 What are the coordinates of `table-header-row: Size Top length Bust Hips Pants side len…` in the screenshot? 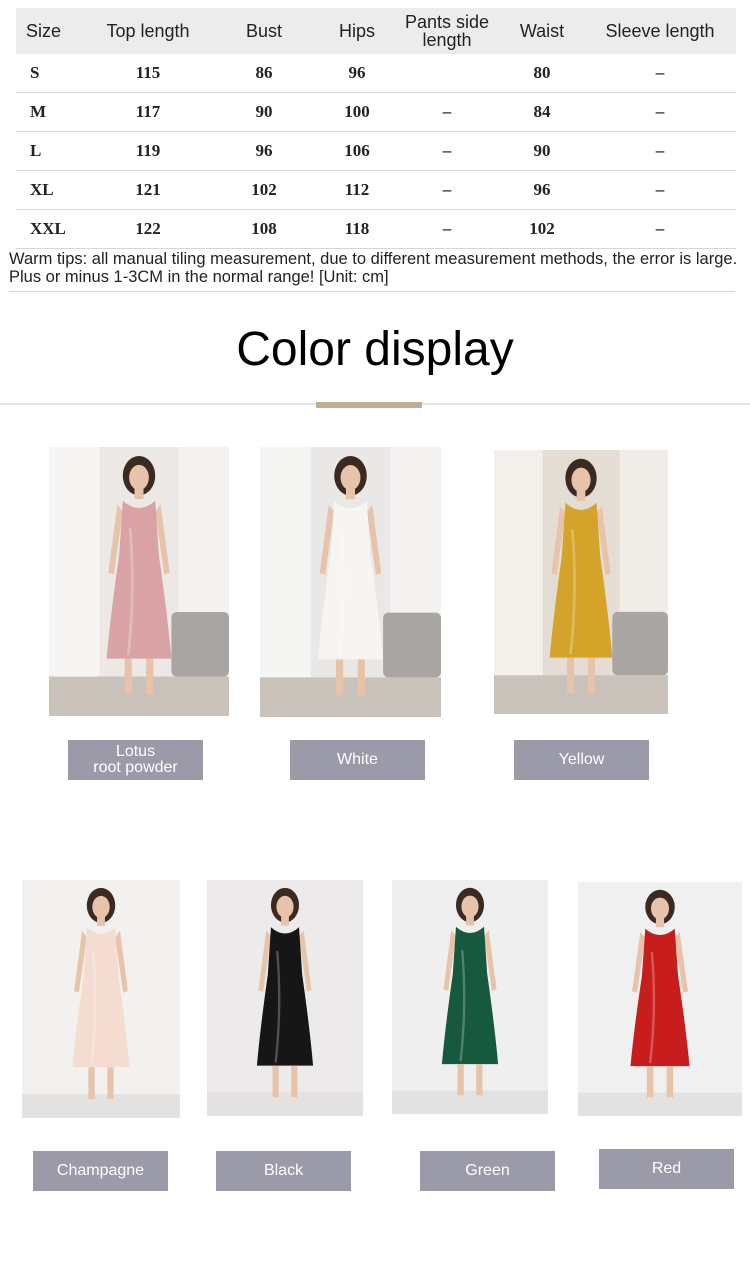 It's located at (376, 31).